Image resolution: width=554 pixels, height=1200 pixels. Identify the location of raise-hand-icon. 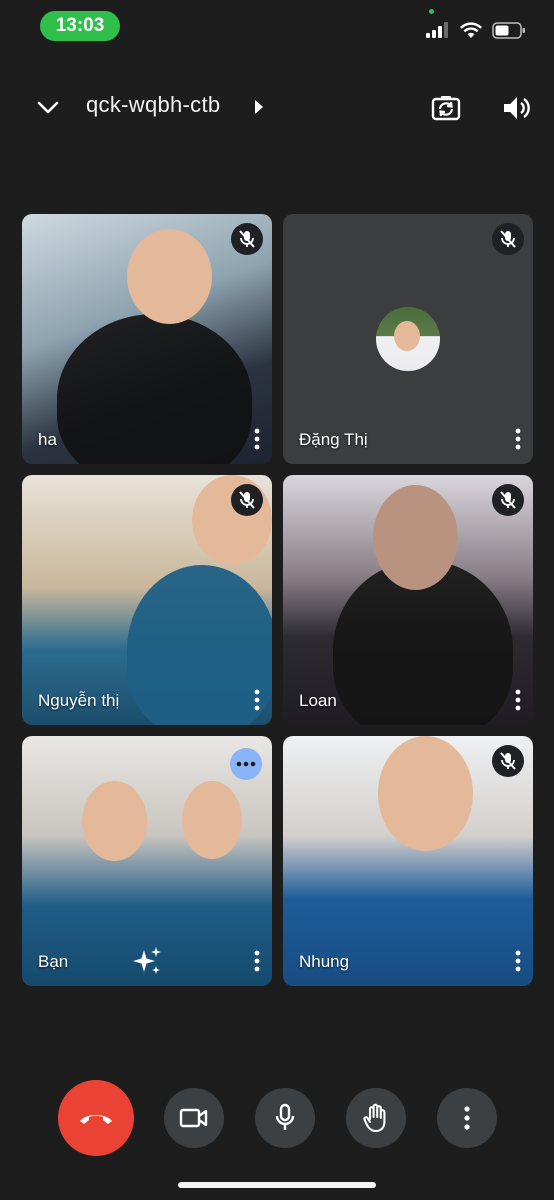
(374, 1118).